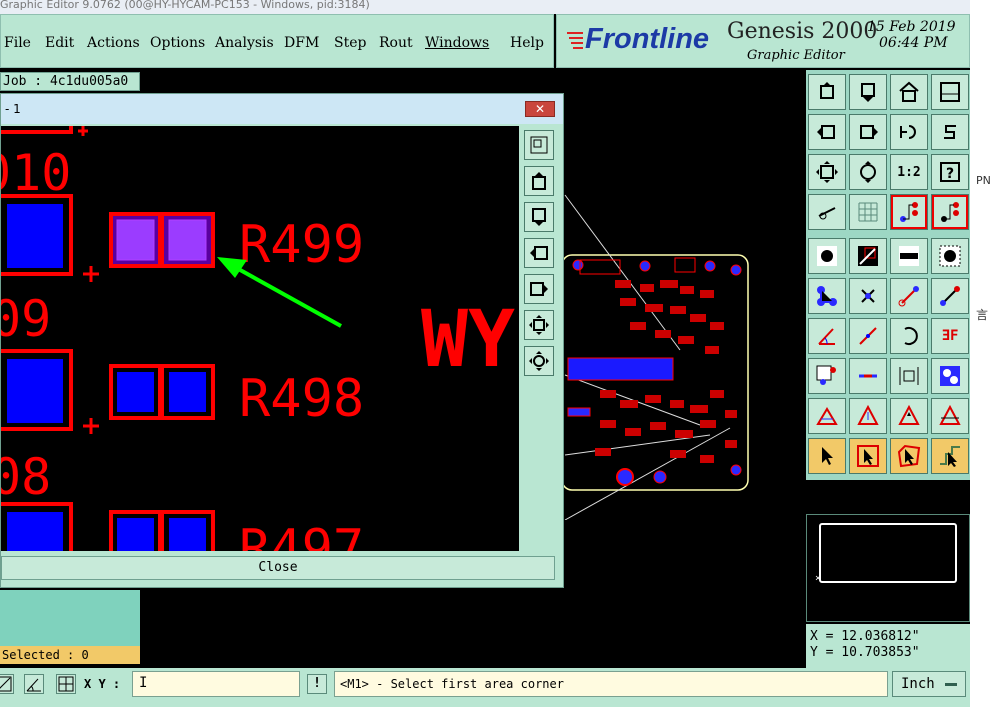  I want to click on r497-pad-left, so click(135, 534).